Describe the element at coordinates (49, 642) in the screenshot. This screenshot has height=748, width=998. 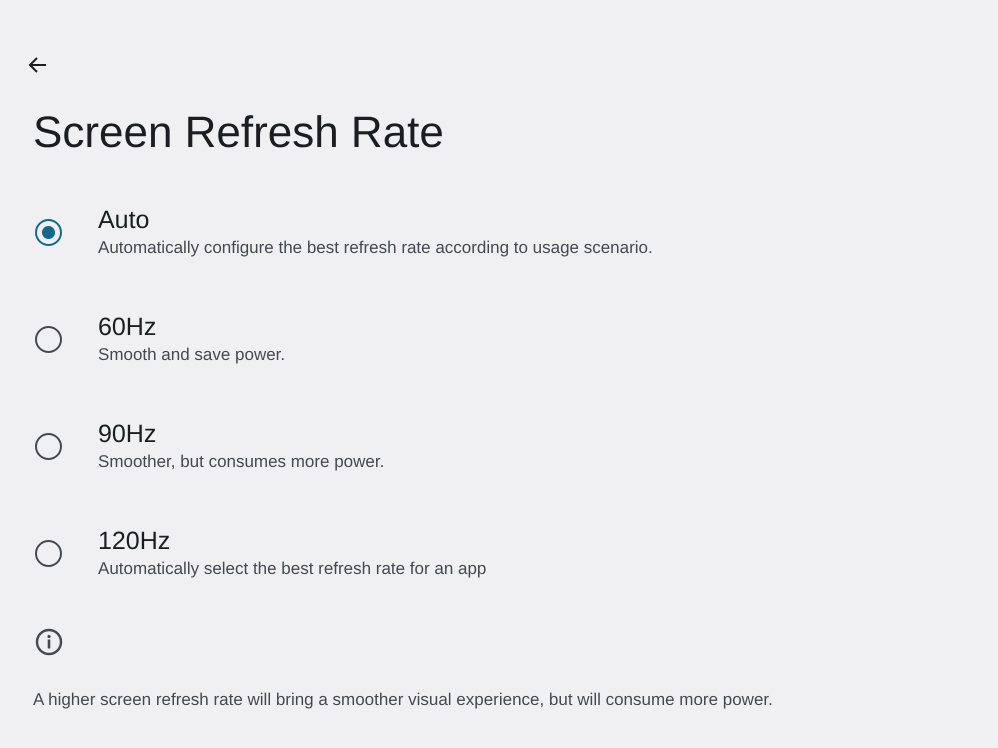
I see `info-icon` at that location.